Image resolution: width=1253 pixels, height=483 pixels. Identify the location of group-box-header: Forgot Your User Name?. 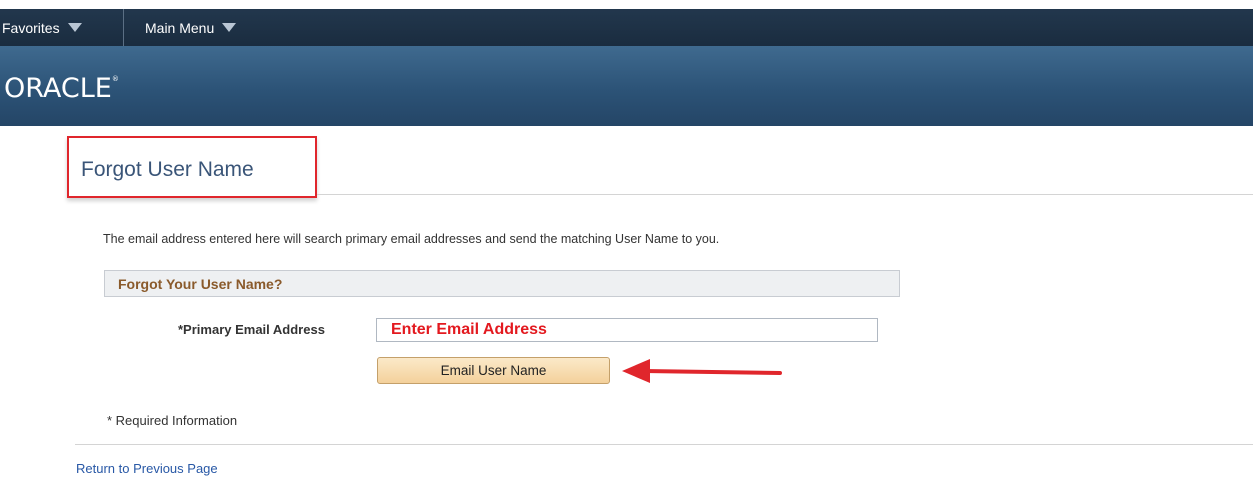
(502, 283).